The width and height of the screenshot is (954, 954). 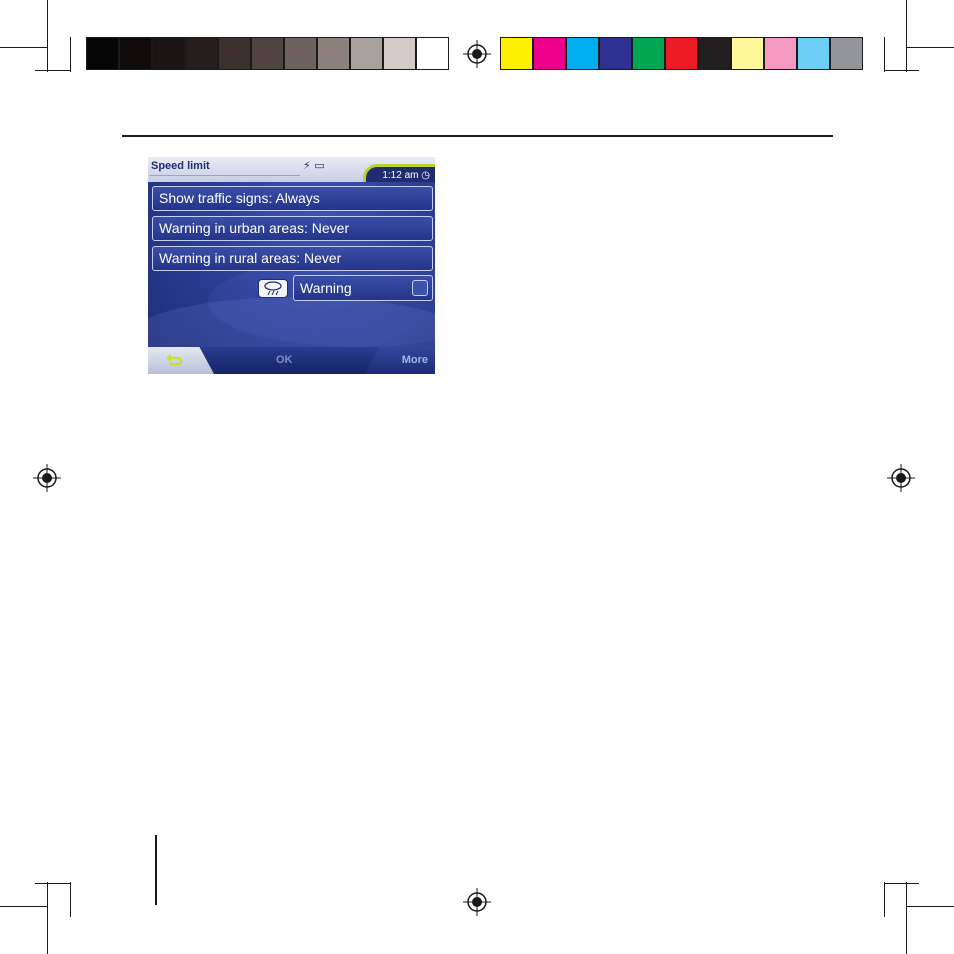 What do you see at coordinates (363, 288) in the screenshot?
I see `warning-toggle-button: Warning` at bounding box center [363, 288].